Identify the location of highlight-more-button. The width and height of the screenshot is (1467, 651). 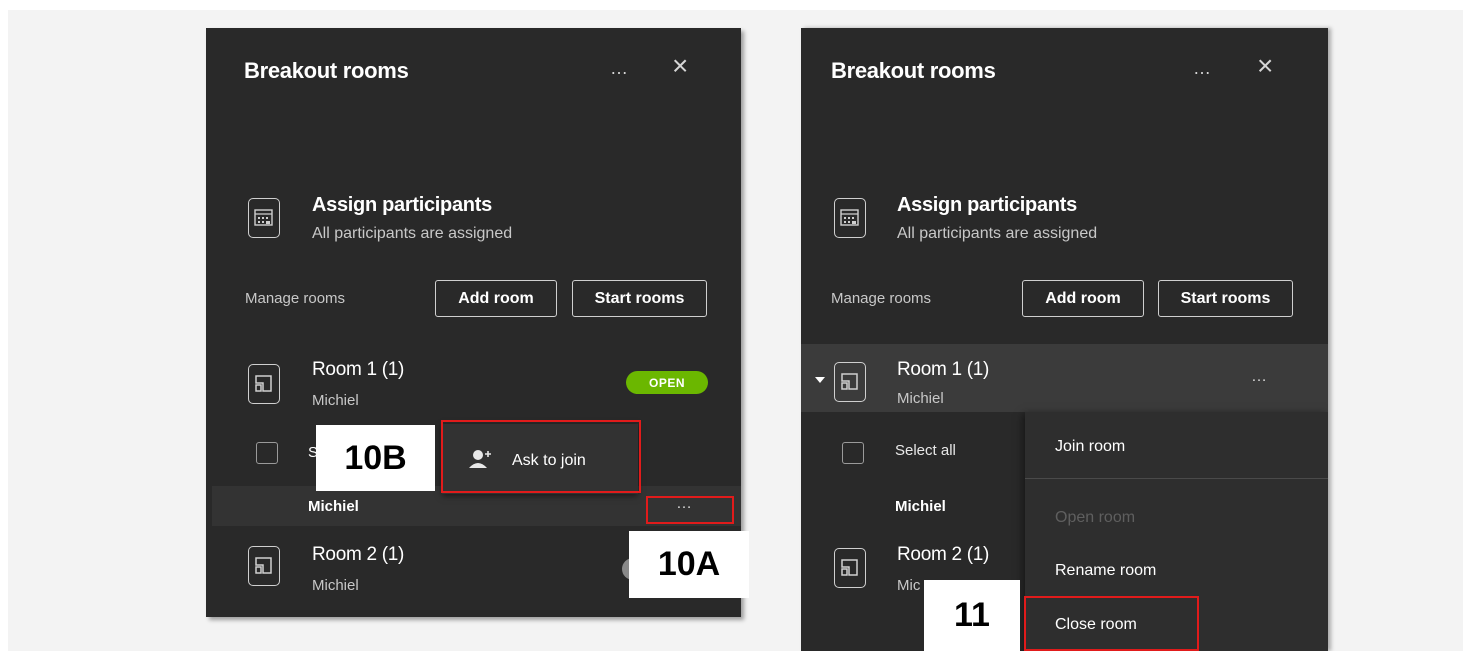
(690, 510).